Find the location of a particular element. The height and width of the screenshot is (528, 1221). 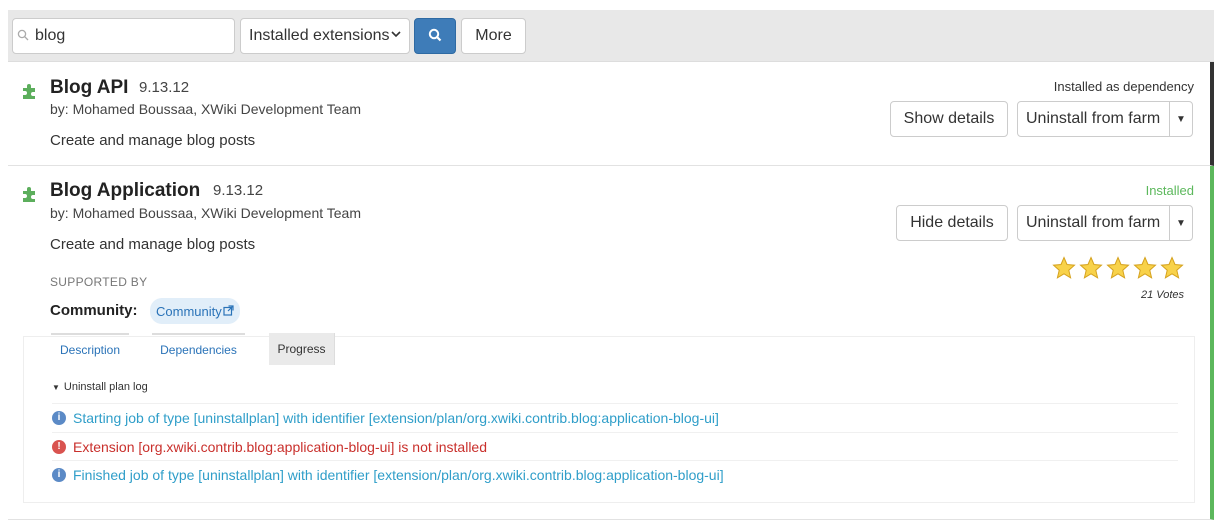

community-link: Community is located at coordinates (195, 311).